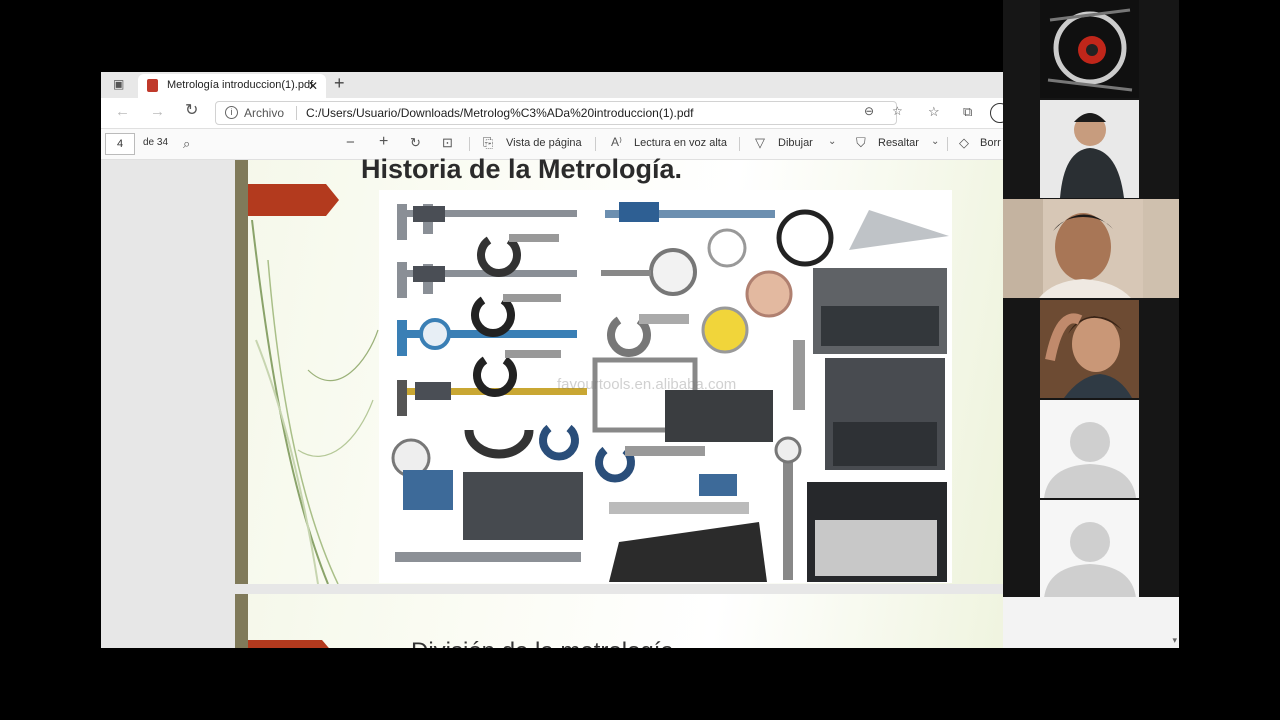 This screenshot has height=720, width=1280. Describe the element at coordinates (542, 643) in the screenshot. I see `next-slide-title: División de la metrología` at that location.